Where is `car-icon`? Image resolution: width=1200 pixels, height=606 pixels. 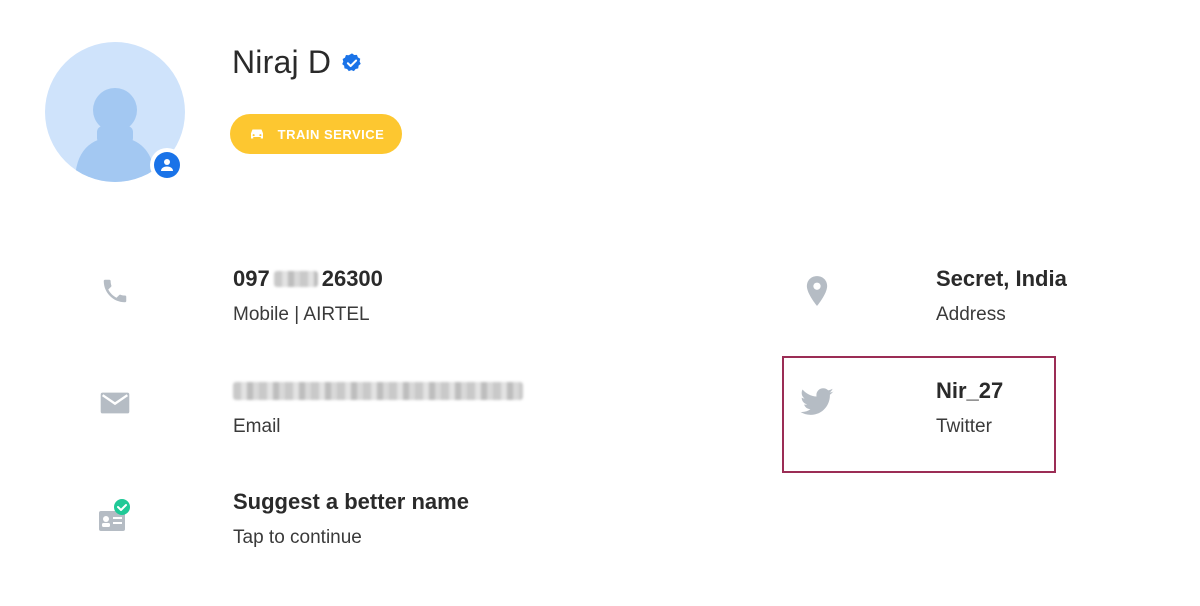
car-icon is located at coordinates (256, 134).